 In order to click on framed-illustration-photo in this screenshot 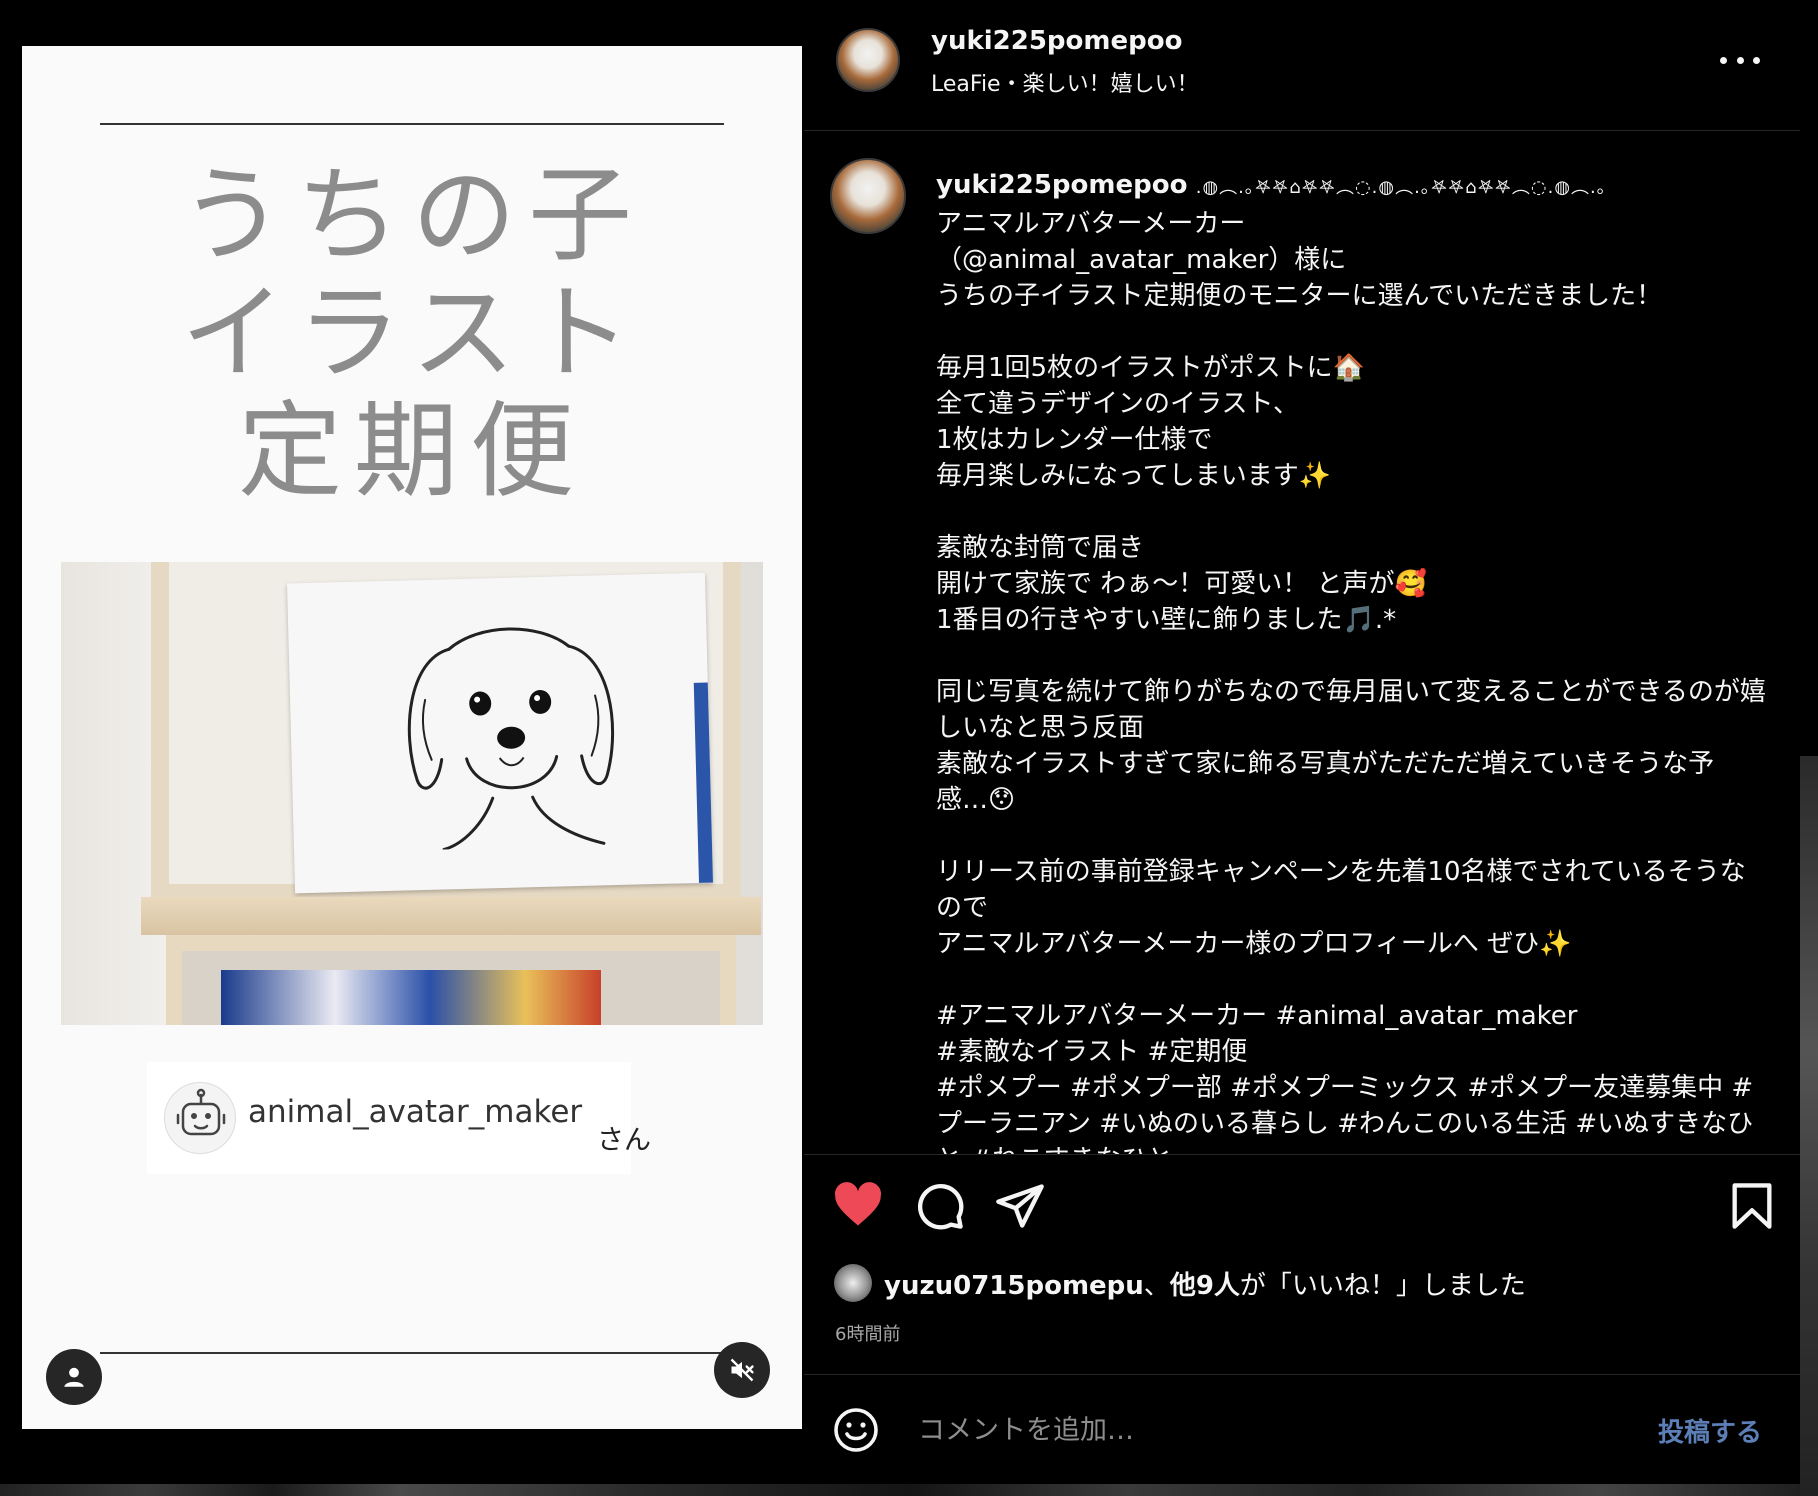, I will do `click(412, 793)`.